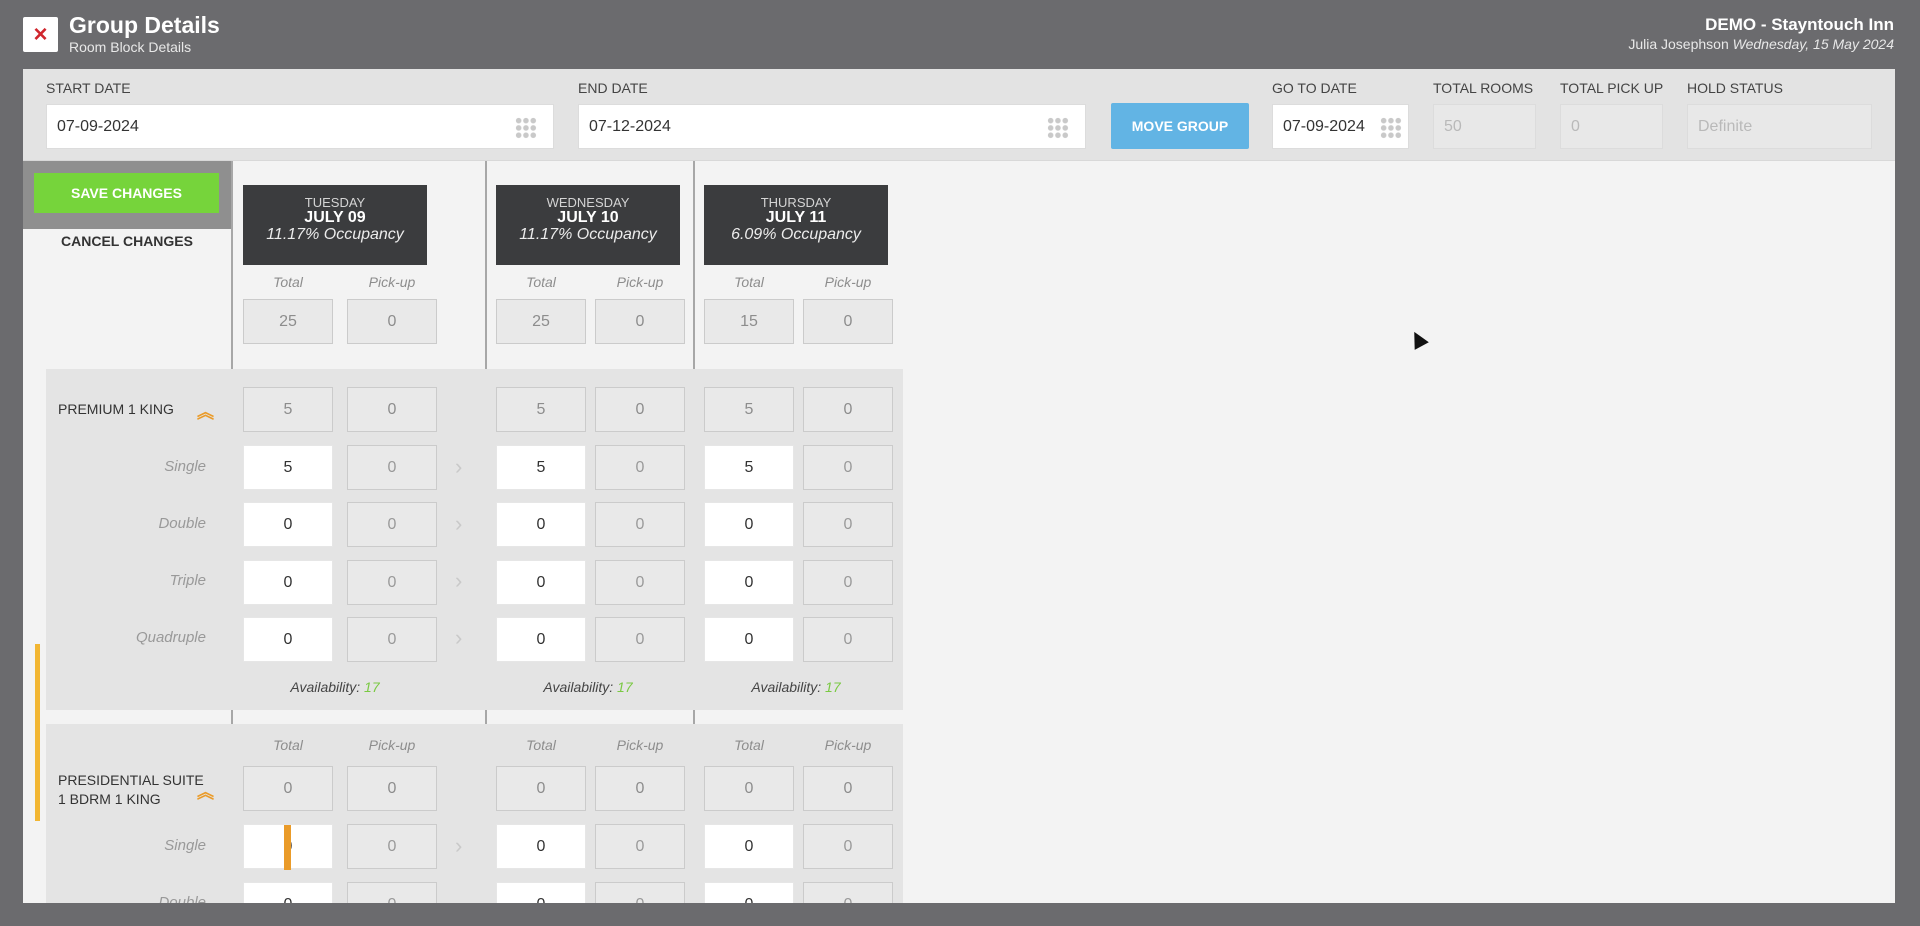 The image size is (1920, 926). What do you see at coordinates (372, 687) in the screenshot?
I see `availability-value: 17` at bounding box center [372, 687].